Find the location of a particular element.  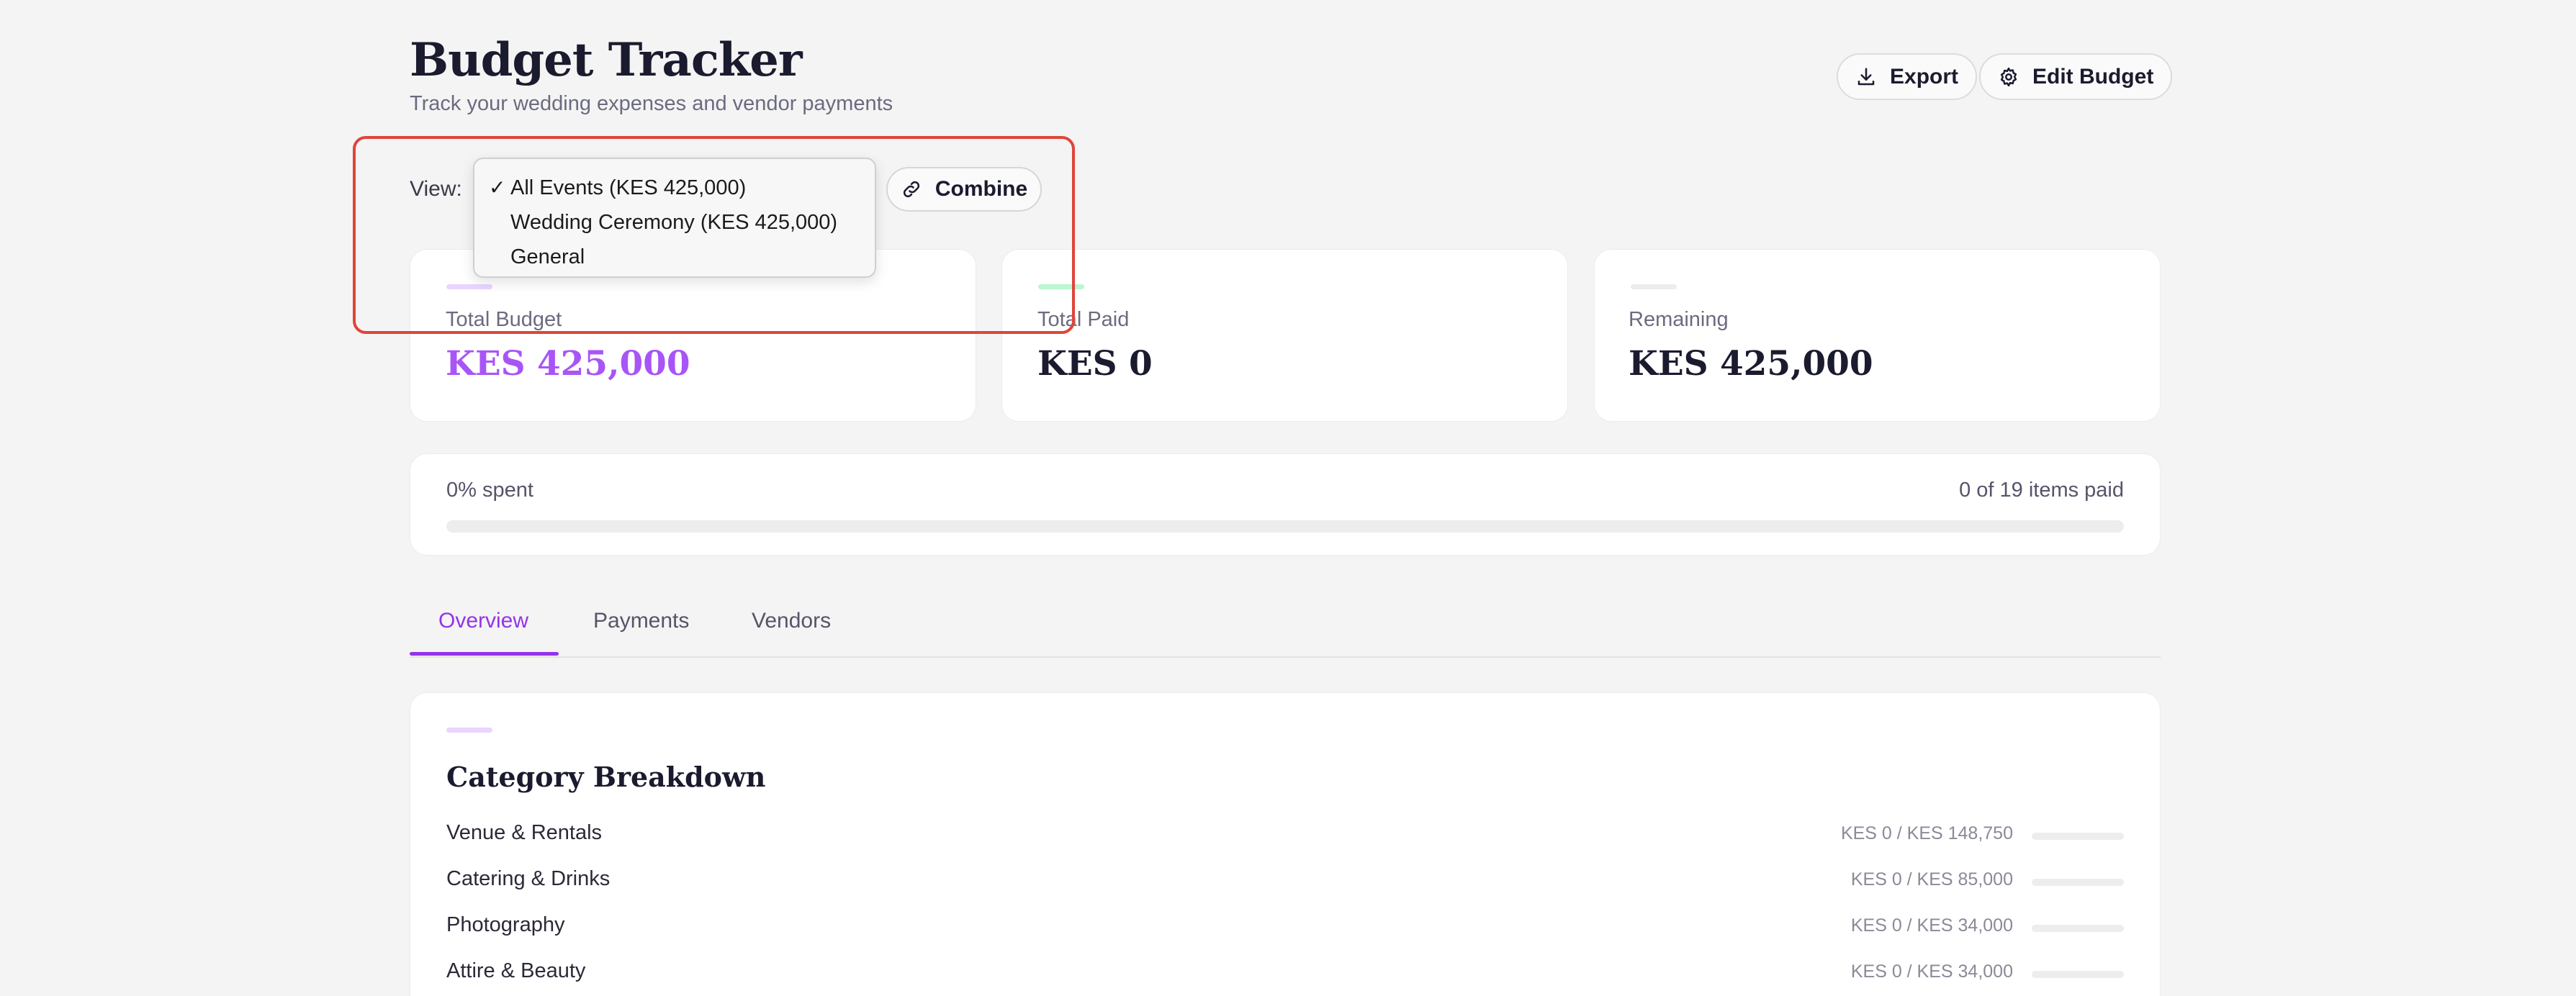

active-tab-indicator is located at coordinates (484, 654).